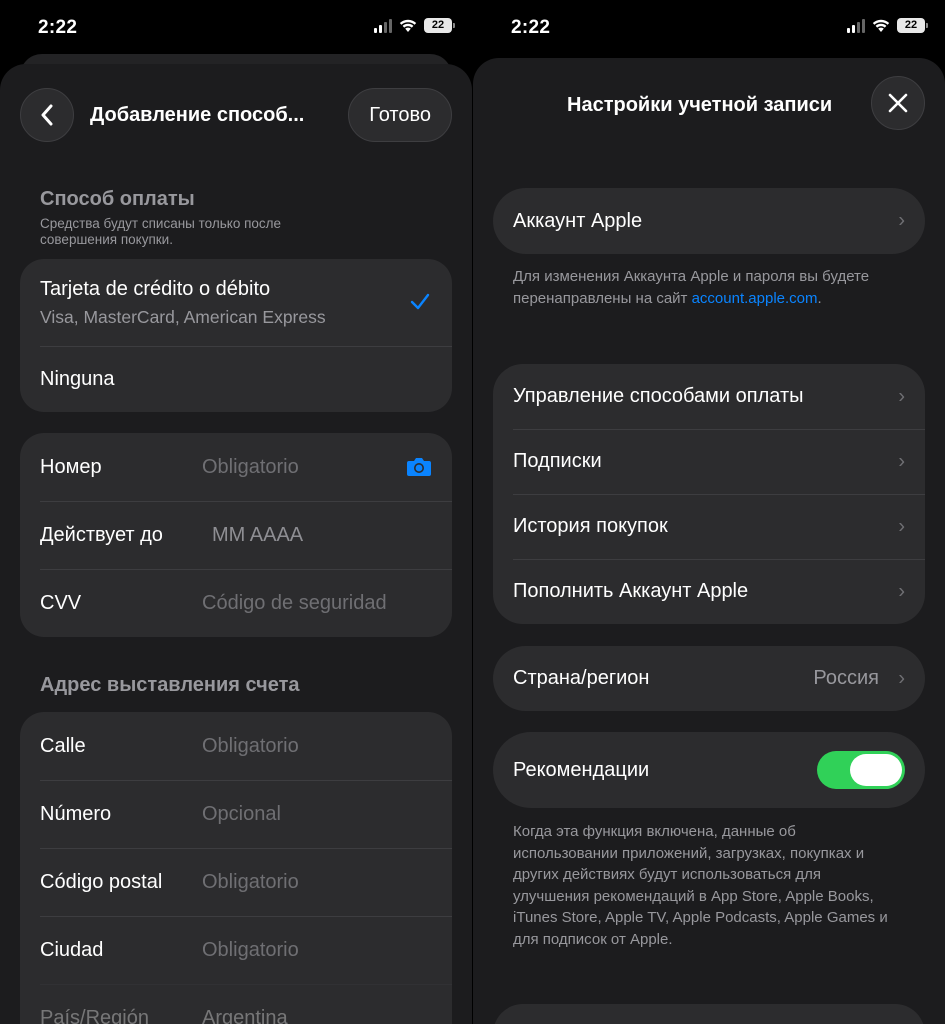  I want to click on recommendations-group: Рекомендации, so click(709, 770).